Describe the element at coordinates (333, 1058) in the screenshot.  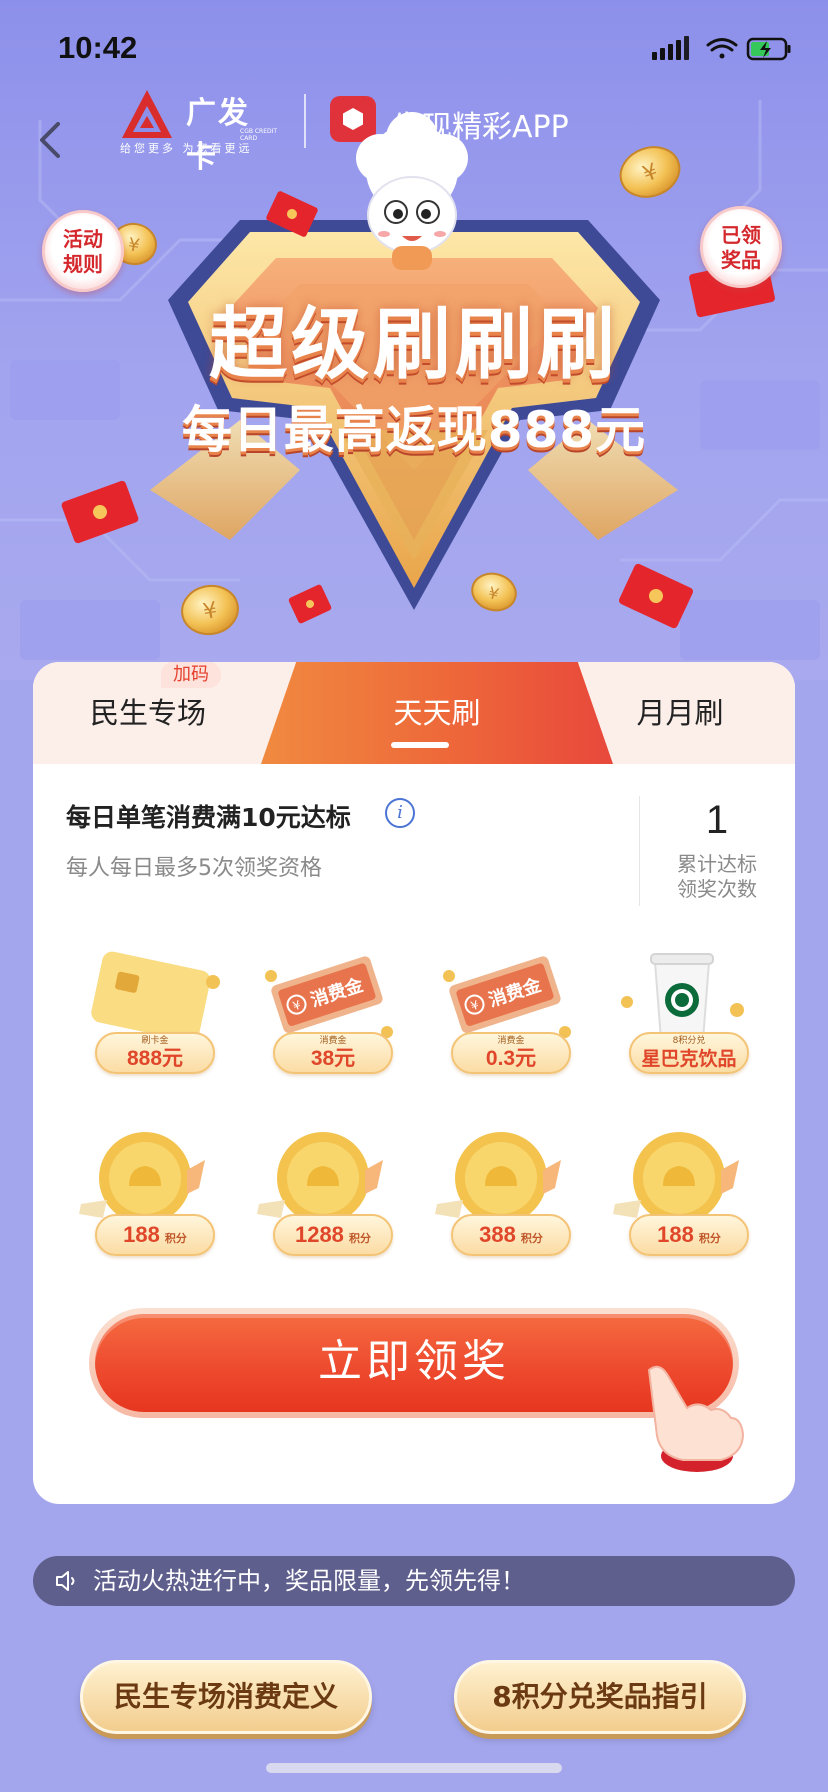
I see `prize-value: 38元` at that location.